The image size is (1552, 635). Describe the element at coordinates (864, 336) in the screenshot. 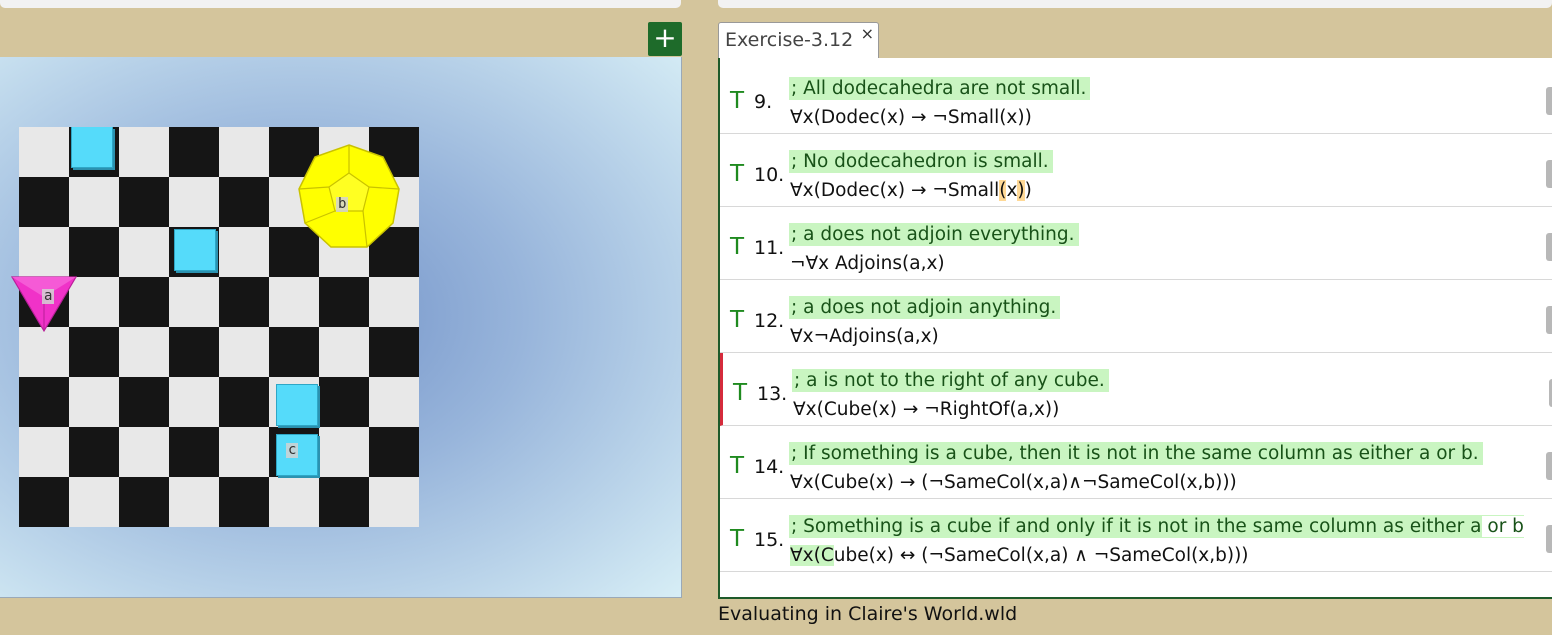

I see `sentence-formula: ∀x¬Adjoins(a,x)` at that location.